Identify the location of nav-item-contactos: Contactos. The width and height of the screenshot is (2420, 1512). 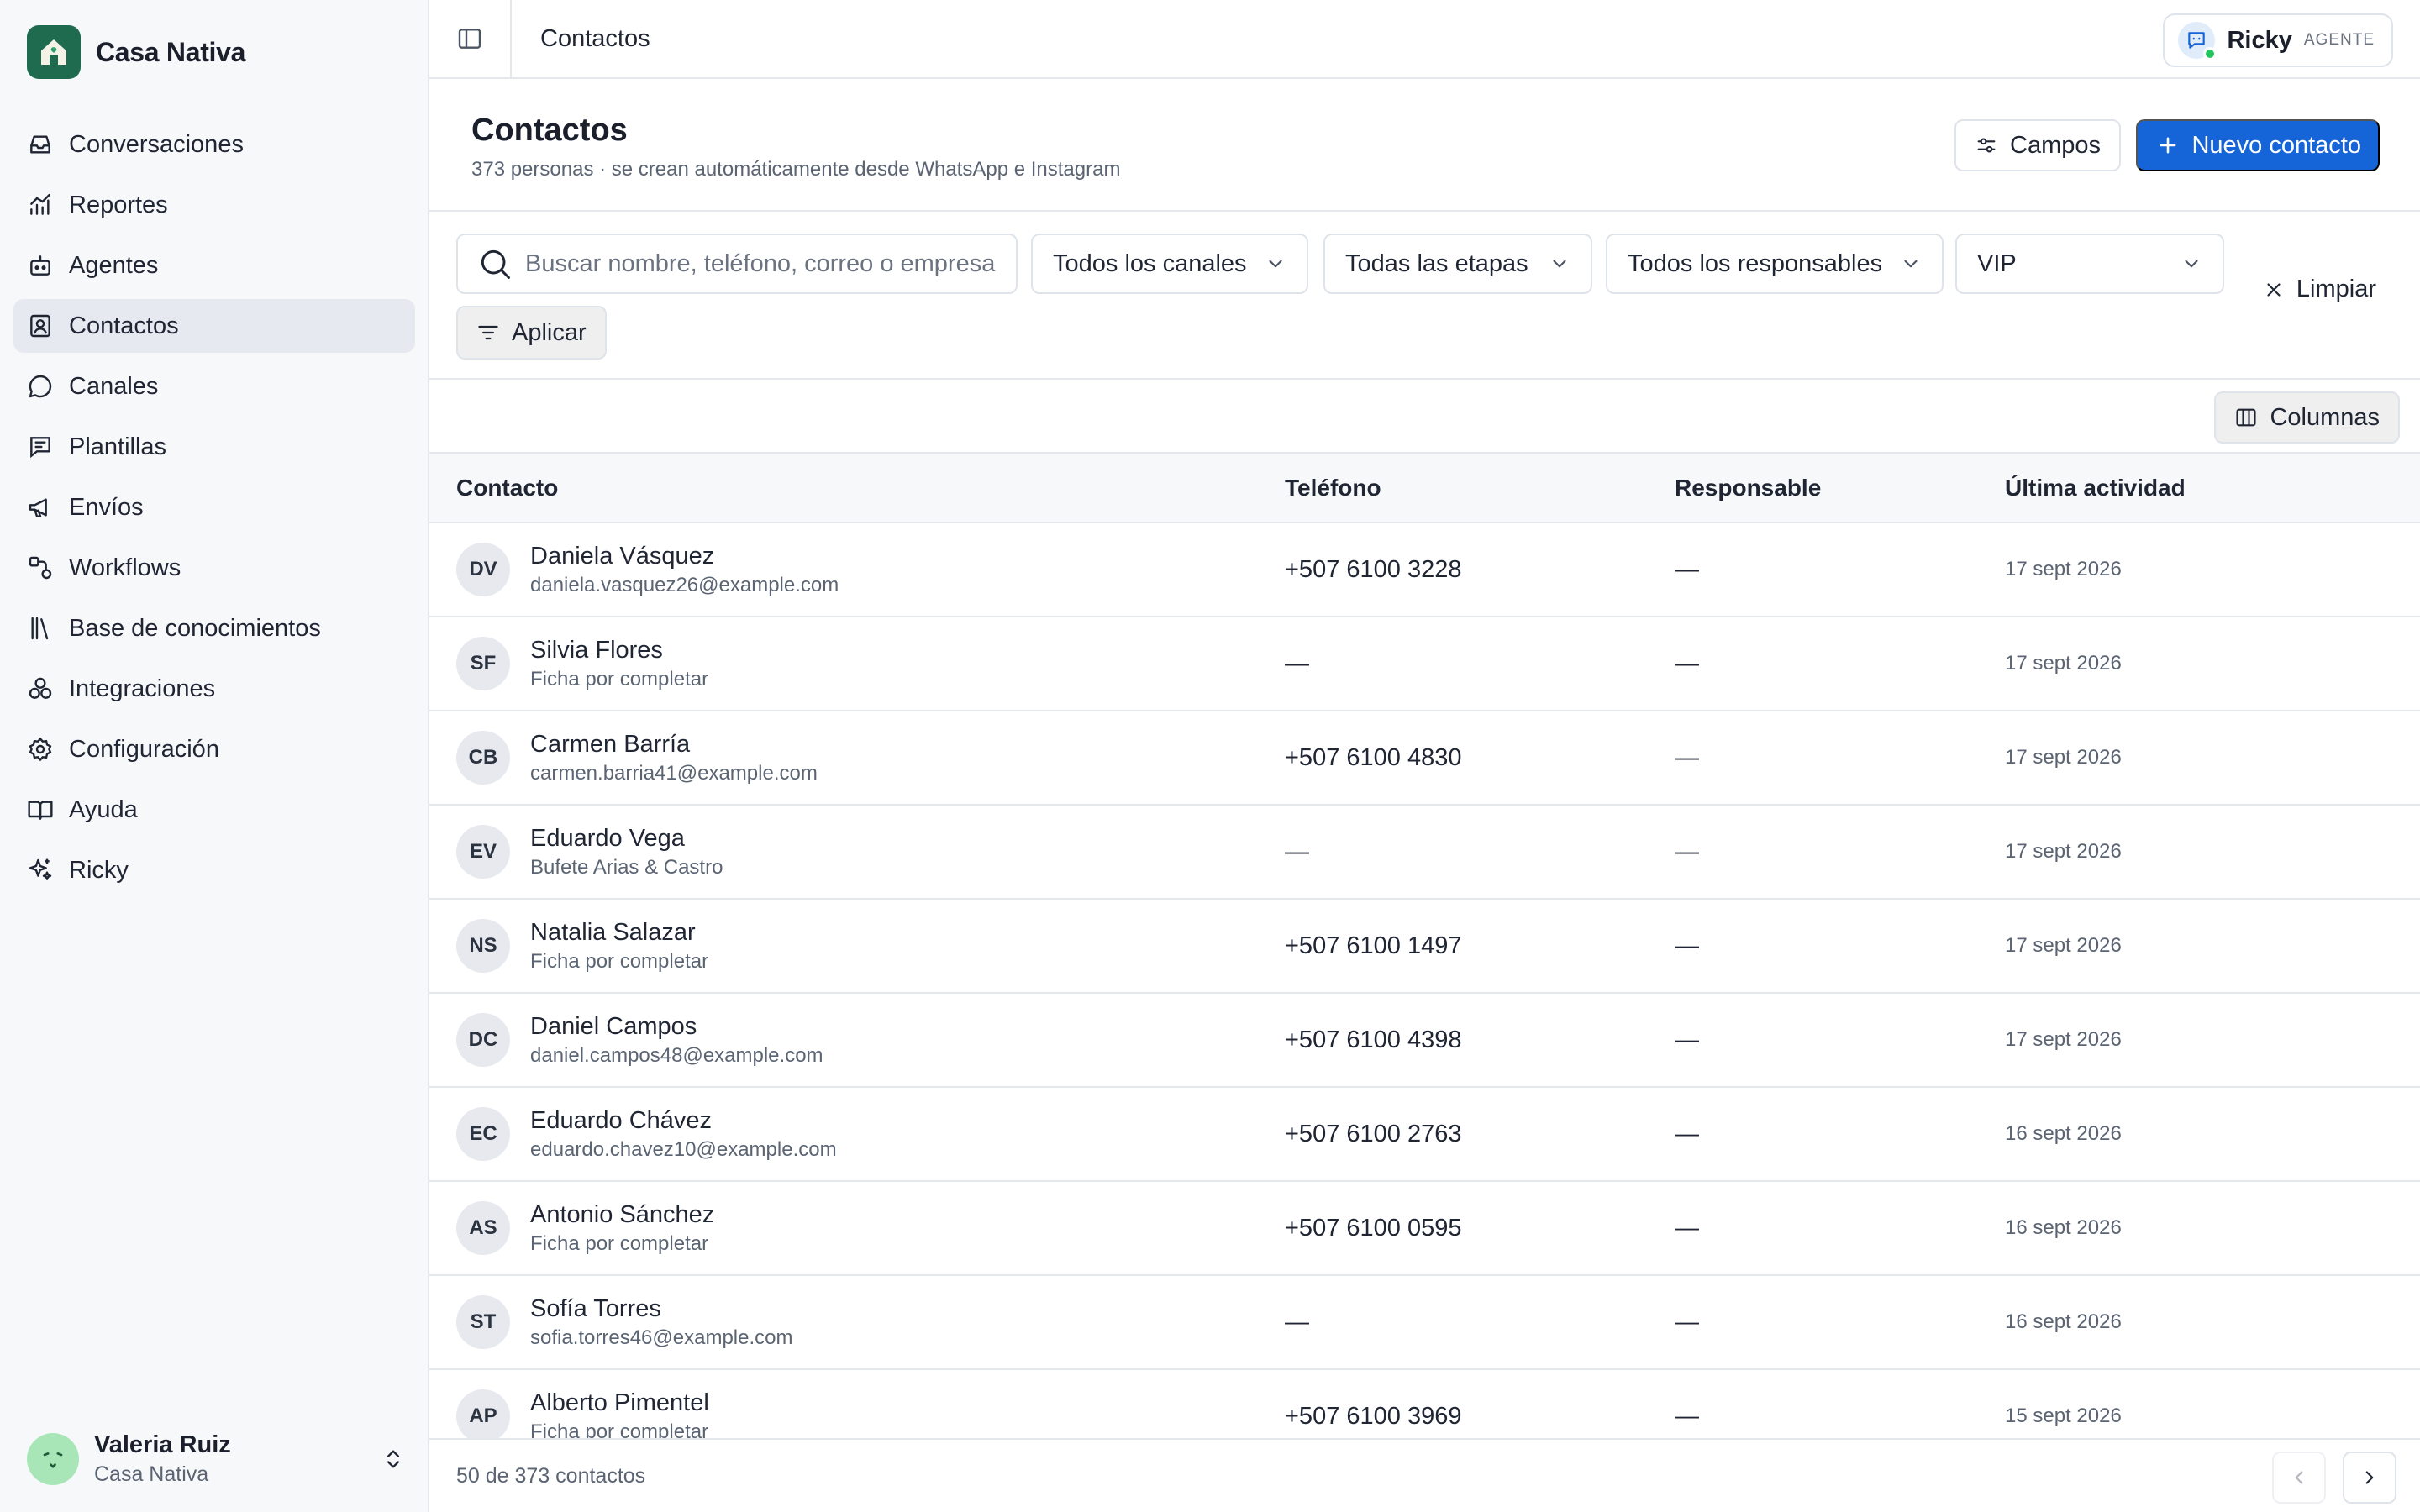
(214, 326).